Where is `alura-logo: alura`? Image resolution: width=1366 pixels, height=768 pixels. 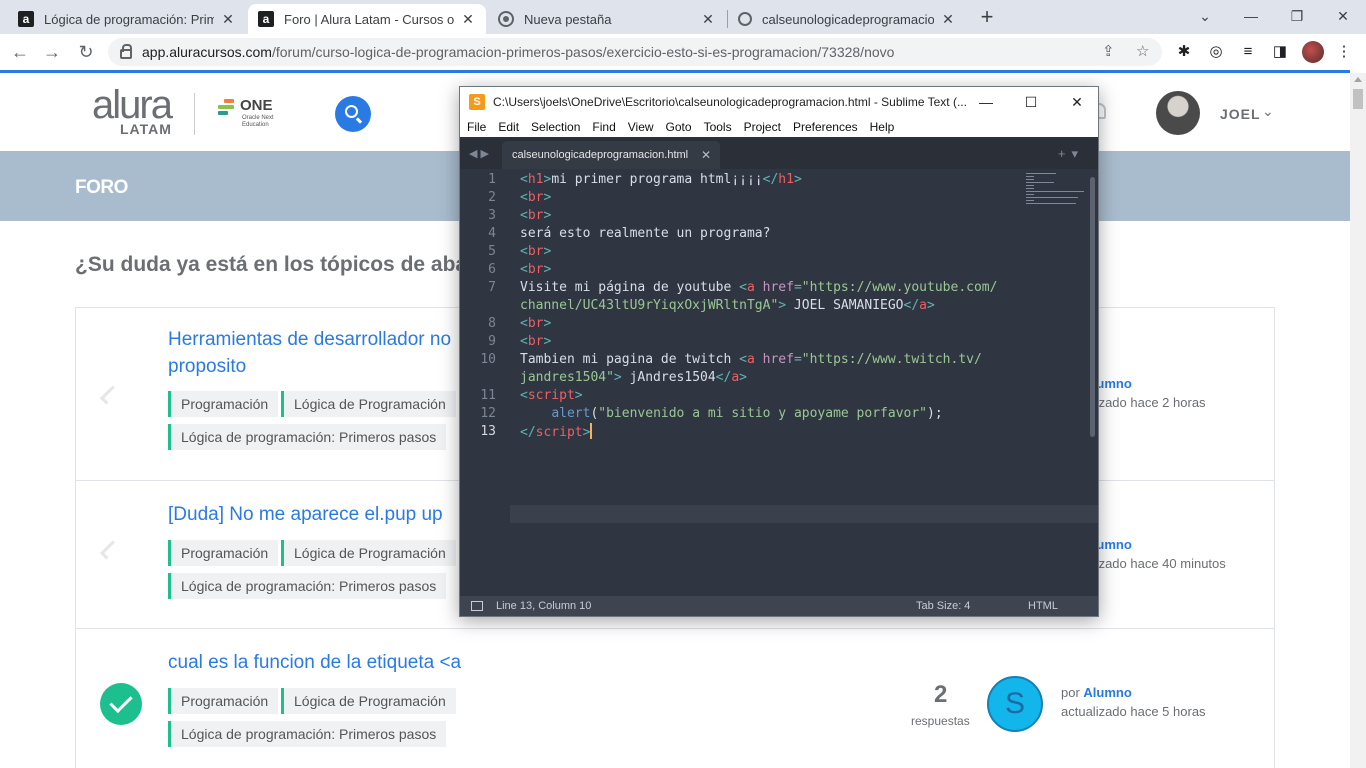
alura-logo: alura is located at coordinates (132, 105).